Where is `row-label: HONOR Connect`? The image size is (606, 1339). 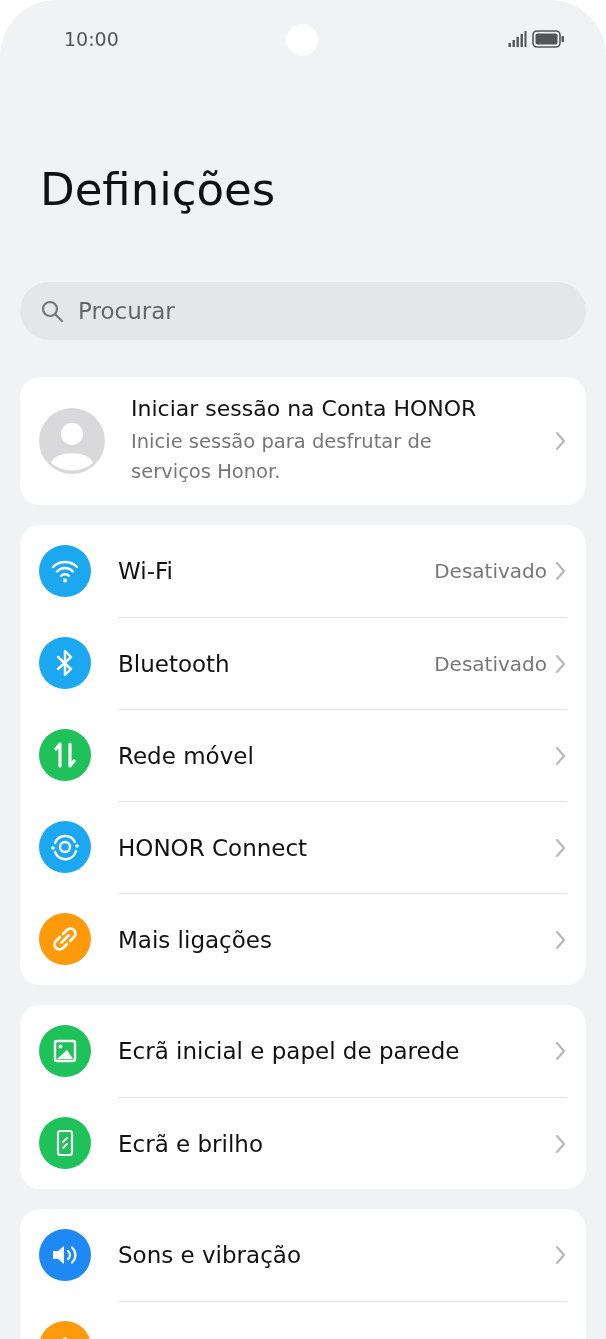 row-label: HONOR Connect is located at coordinates (213, 847).